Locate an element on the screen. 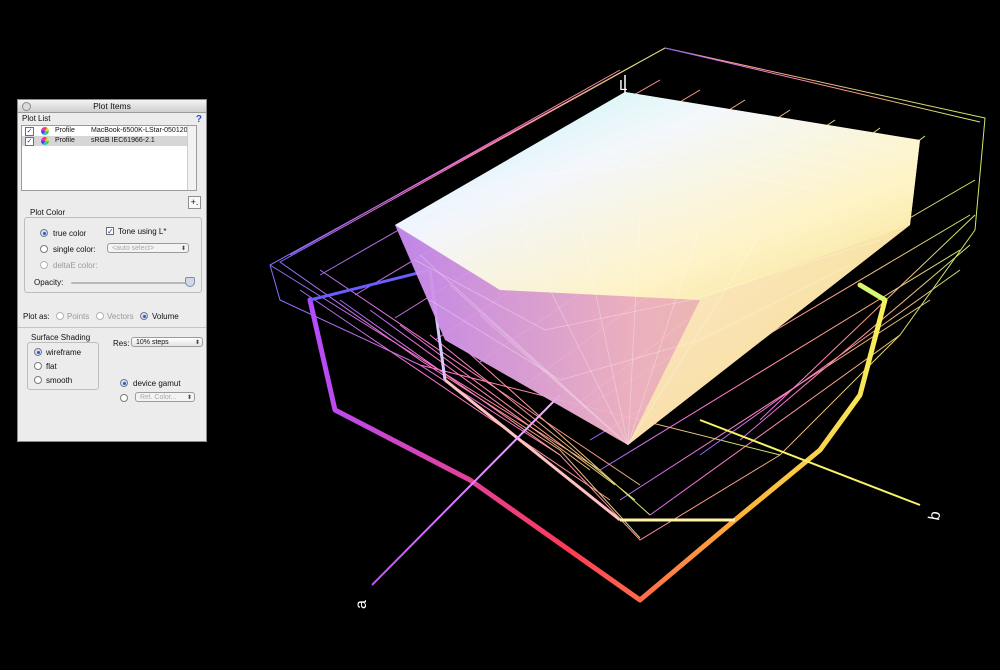 The height and width of the screenshot is (670, 1000). row-name: sRGB IEC61966-2.1 is located at coordinates (123, 140).